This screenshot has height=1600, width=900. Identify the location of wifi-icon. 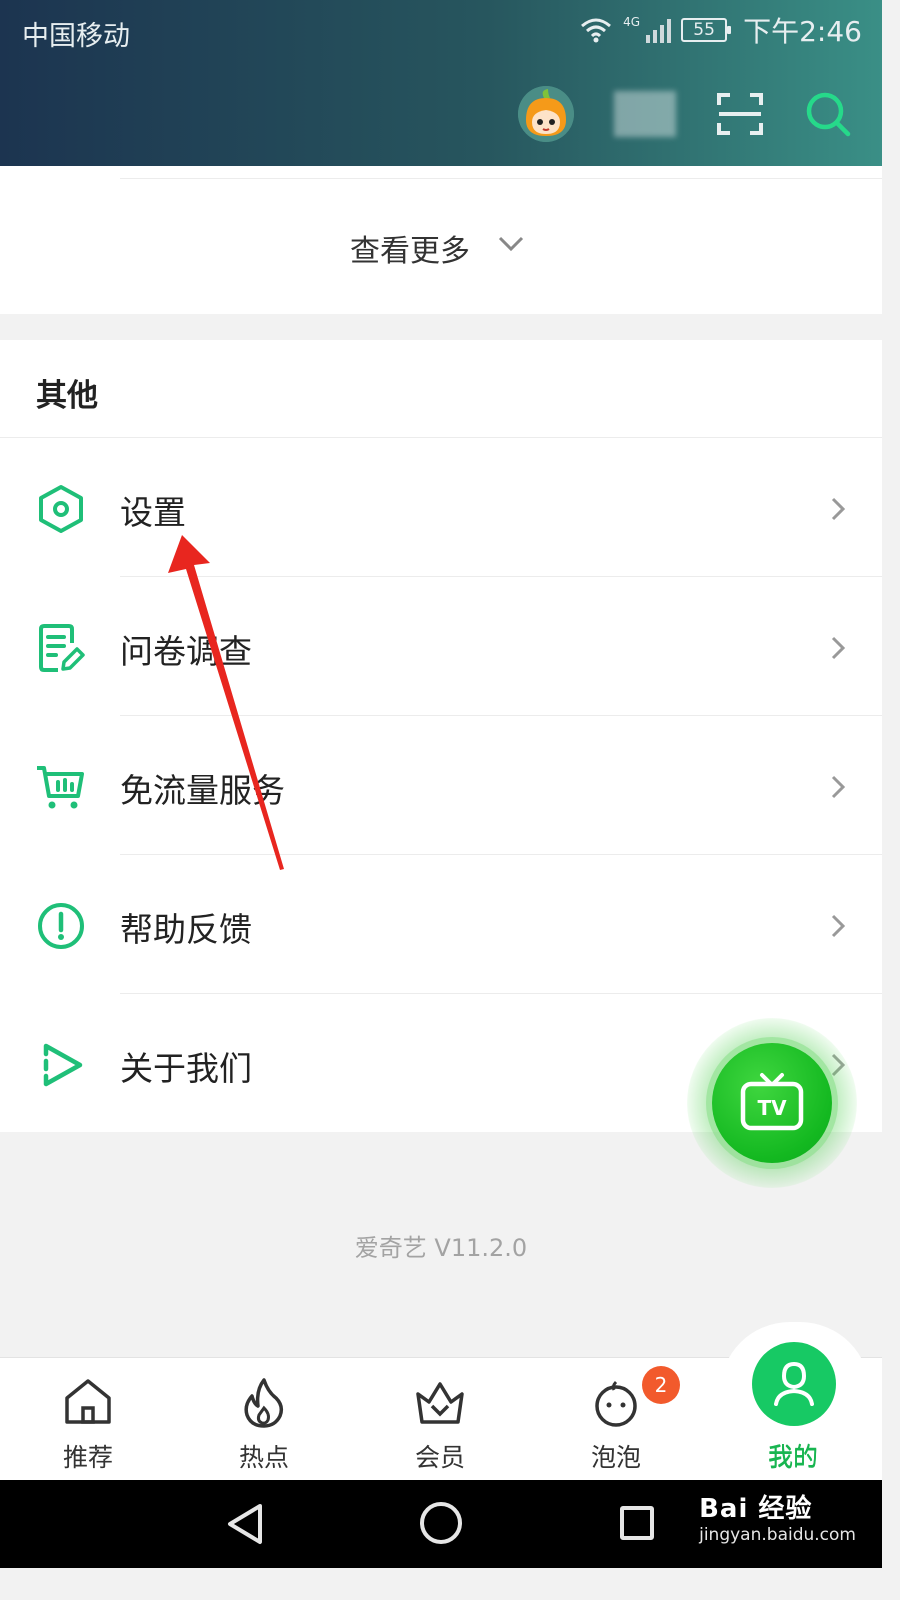
(596, 30).